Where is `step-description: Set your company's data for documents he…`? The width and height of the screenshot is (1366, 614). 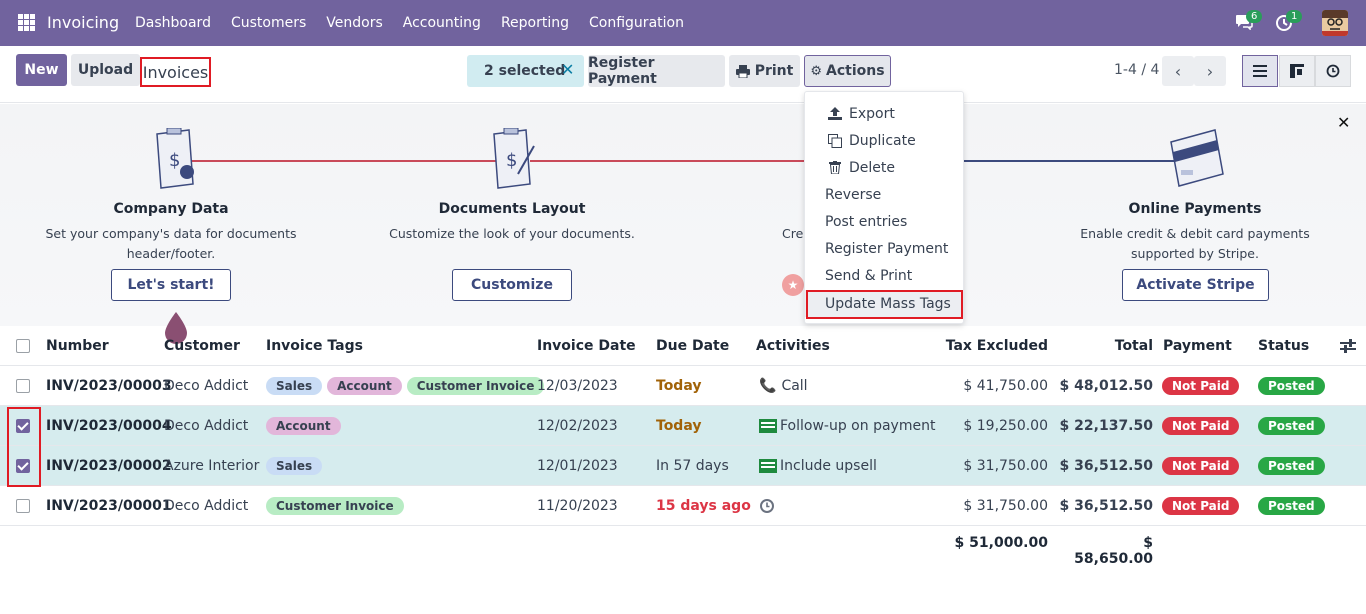
step-description: Set your company's data for documents he… is located at coordinates (171, 243).